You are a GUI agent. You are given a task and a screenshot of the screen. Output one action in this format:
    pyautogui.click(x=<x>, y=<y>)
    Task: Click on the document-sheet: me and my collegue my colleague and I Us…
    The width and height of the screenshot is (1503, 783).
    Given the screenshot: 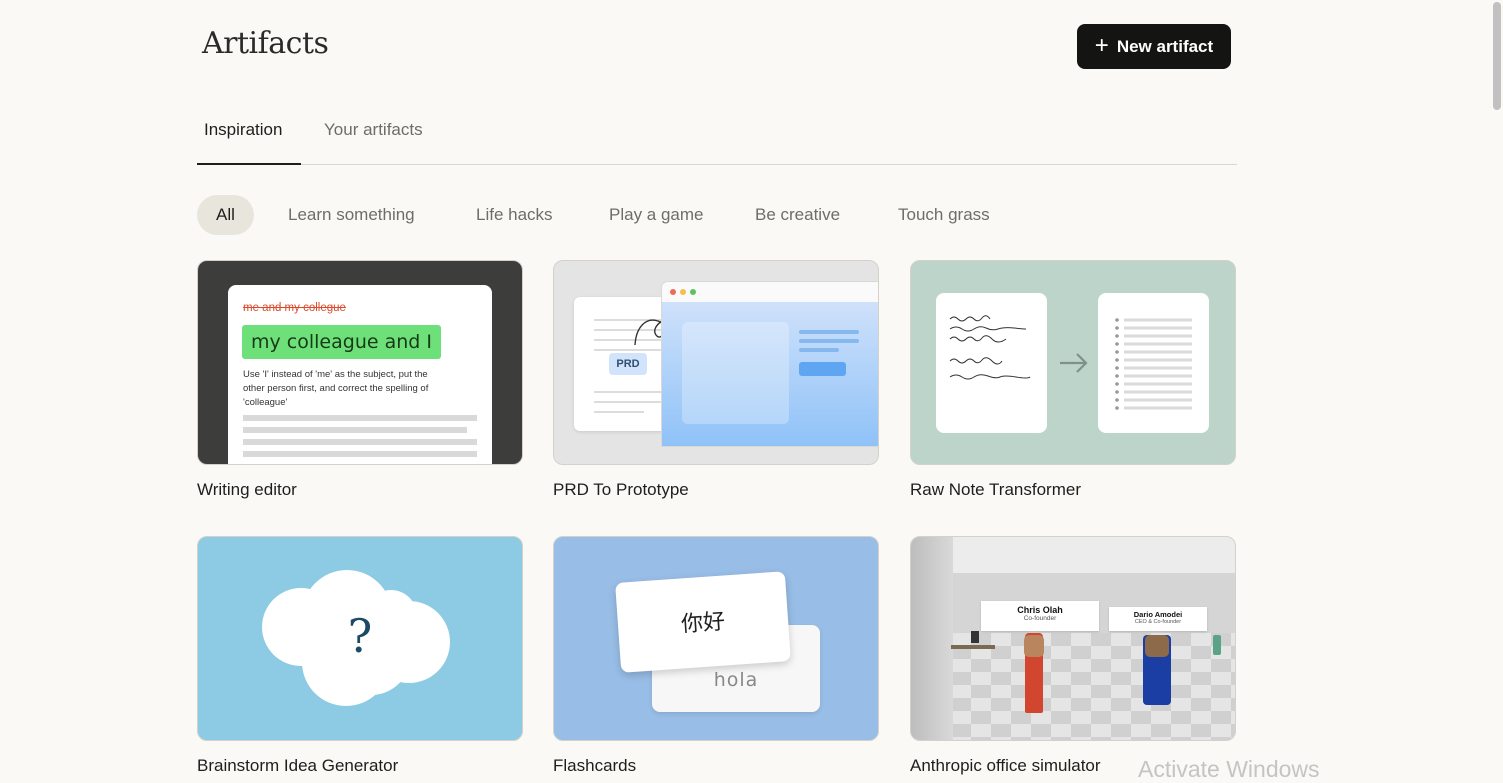 What is the action you would take?
    pyautogui.click(x=360, y=374)
    